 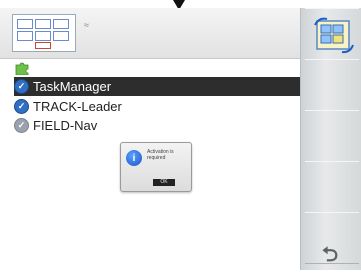 What do you see at coordinates (86, 25) in the screenshot?
I see `topbar-small-label: ≈` at bounding box center [86, 25].